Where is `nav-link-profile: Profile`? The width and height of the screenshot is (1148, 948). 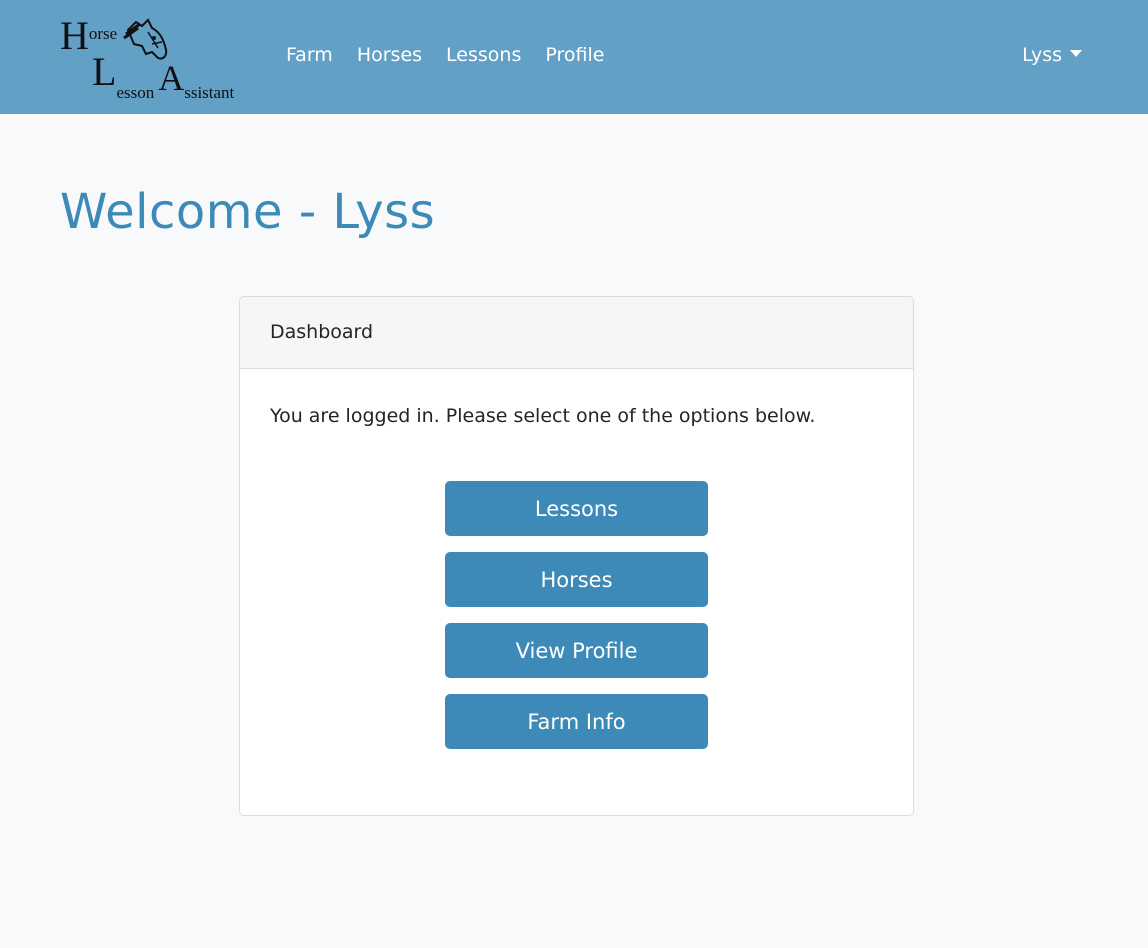 nav-link-profile: Profile is located at coordinates (574, 55).